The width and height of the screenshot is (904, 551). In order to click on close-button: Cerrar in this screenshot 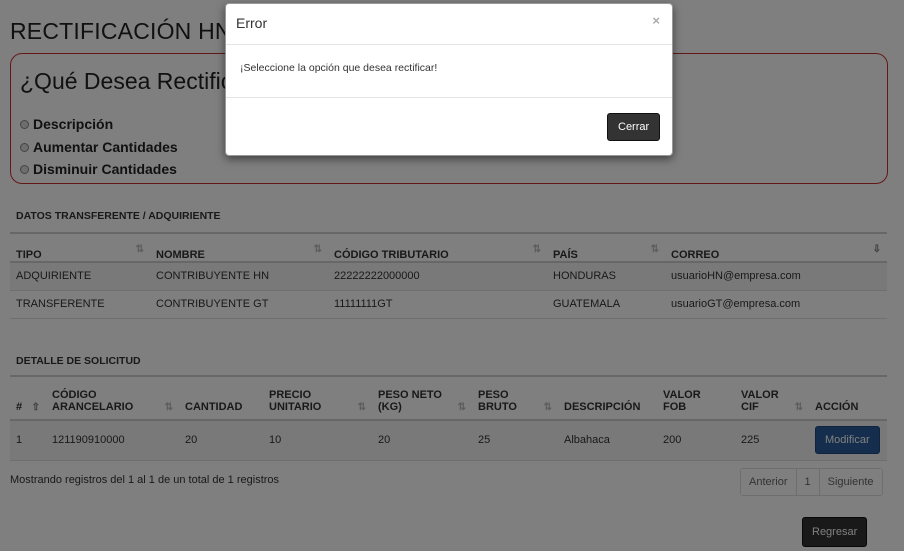, I will do `click(634, 127)`.